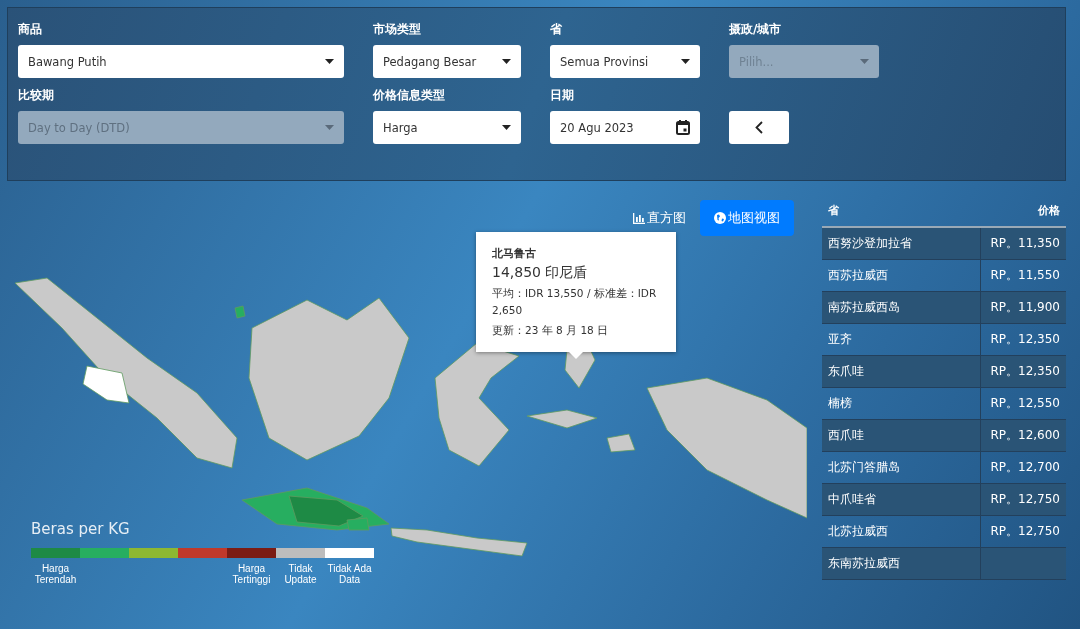  Describe the element at coordinates (901, 467) in the screenshot. I see `table-cell: 北苏门答腊岛` at that location.